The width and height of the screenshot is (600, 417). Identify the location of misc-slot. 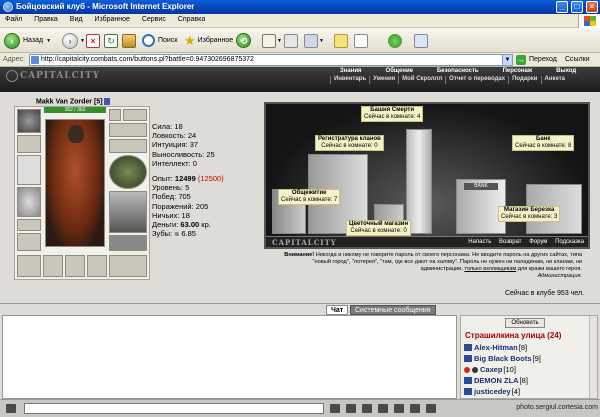
(128, 146).